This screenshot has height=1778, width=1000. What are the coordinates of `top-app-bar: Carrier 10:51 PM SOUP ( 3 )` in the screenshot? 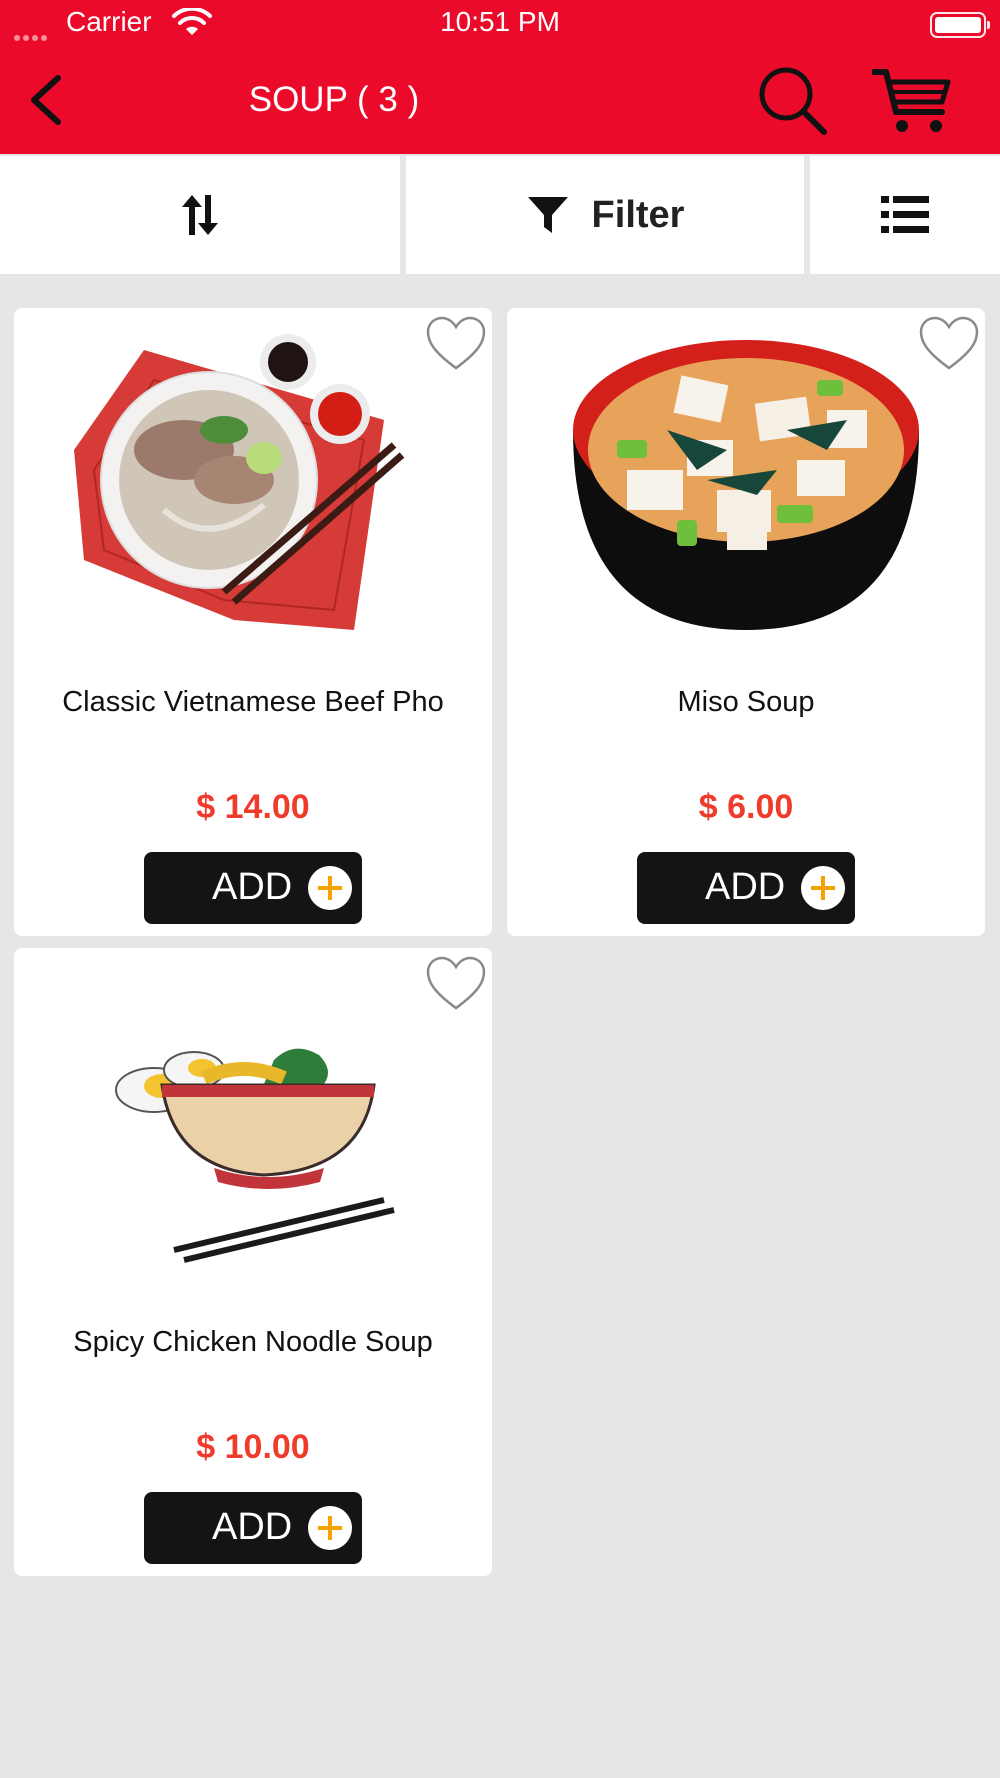 It's located at (500, 77).